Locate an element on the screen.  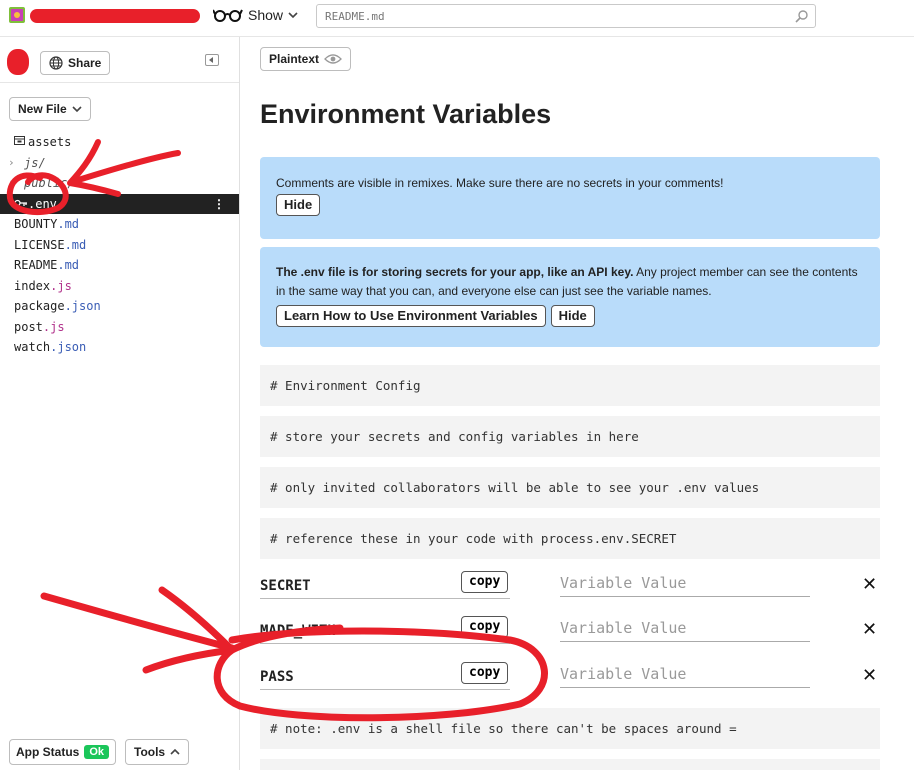
show-button: Show is located at coordinates (255, 15).